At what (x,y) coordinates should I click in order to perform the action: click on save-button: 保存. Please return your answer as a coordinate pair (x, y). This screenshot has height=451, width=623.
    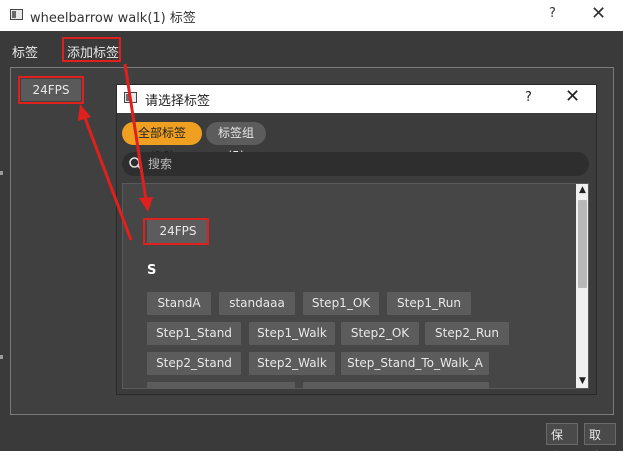
    Looking at the image, I should click on (562, 437).